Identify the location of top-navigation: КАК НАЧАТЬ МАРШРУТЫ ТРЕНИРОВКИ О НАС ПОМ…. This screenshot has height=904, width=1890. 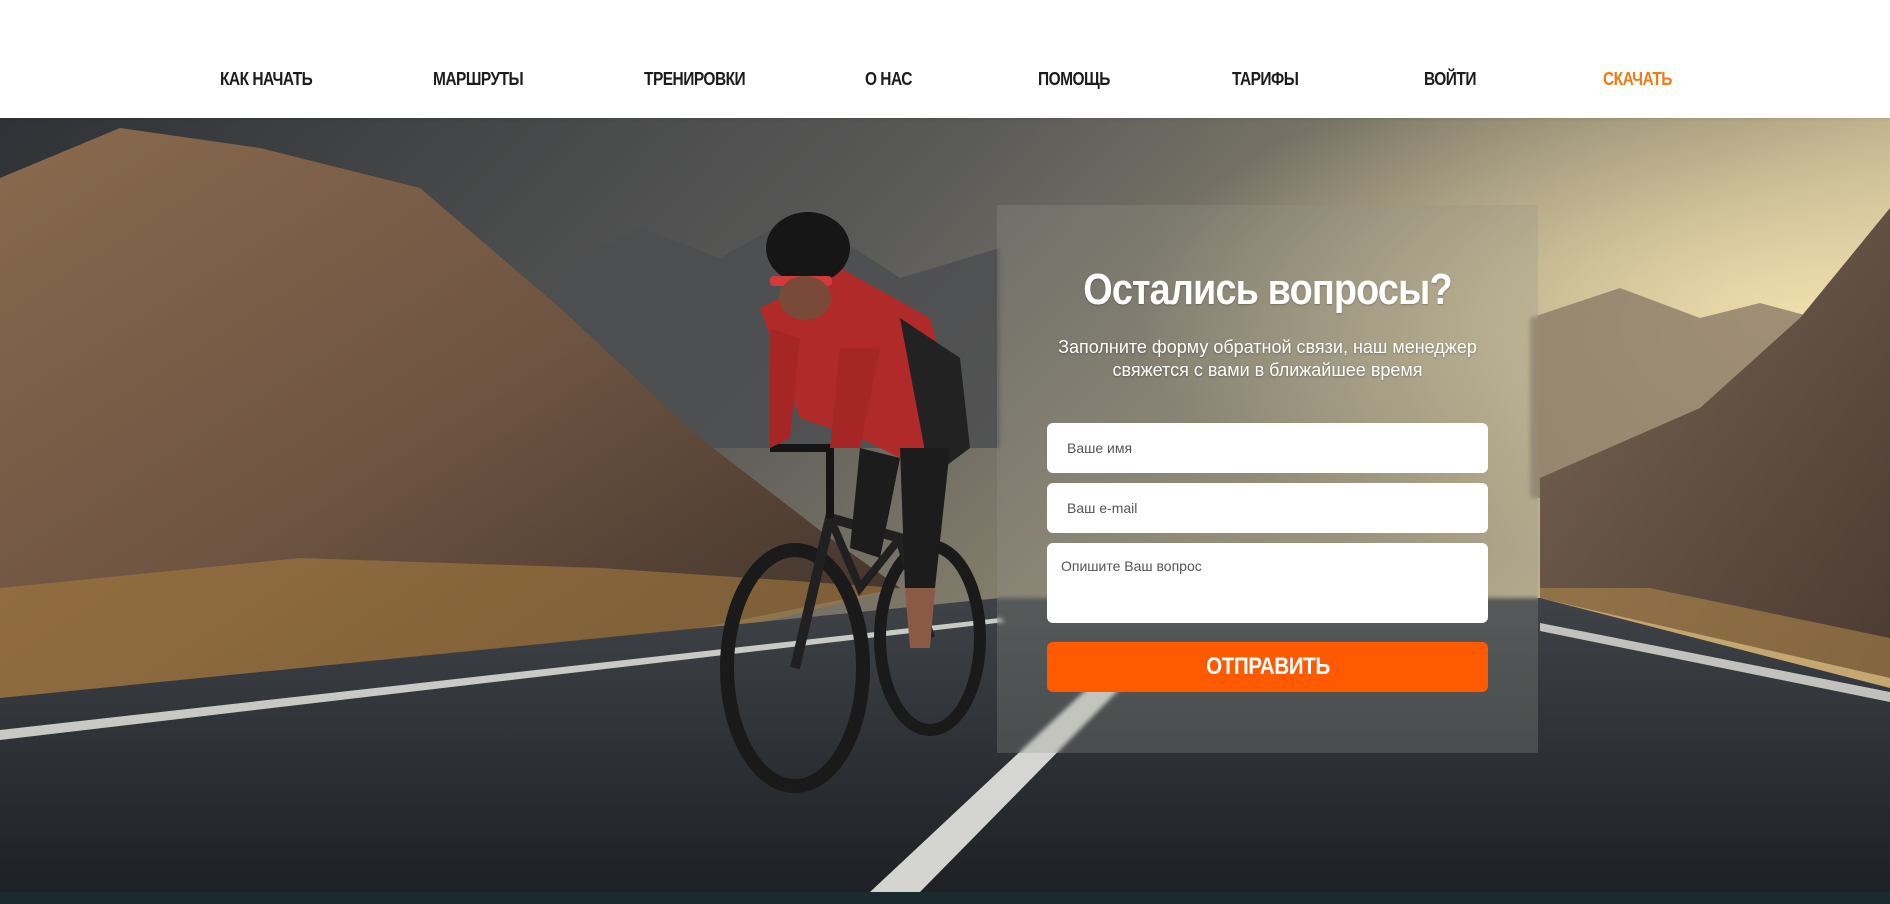
(945, 59).